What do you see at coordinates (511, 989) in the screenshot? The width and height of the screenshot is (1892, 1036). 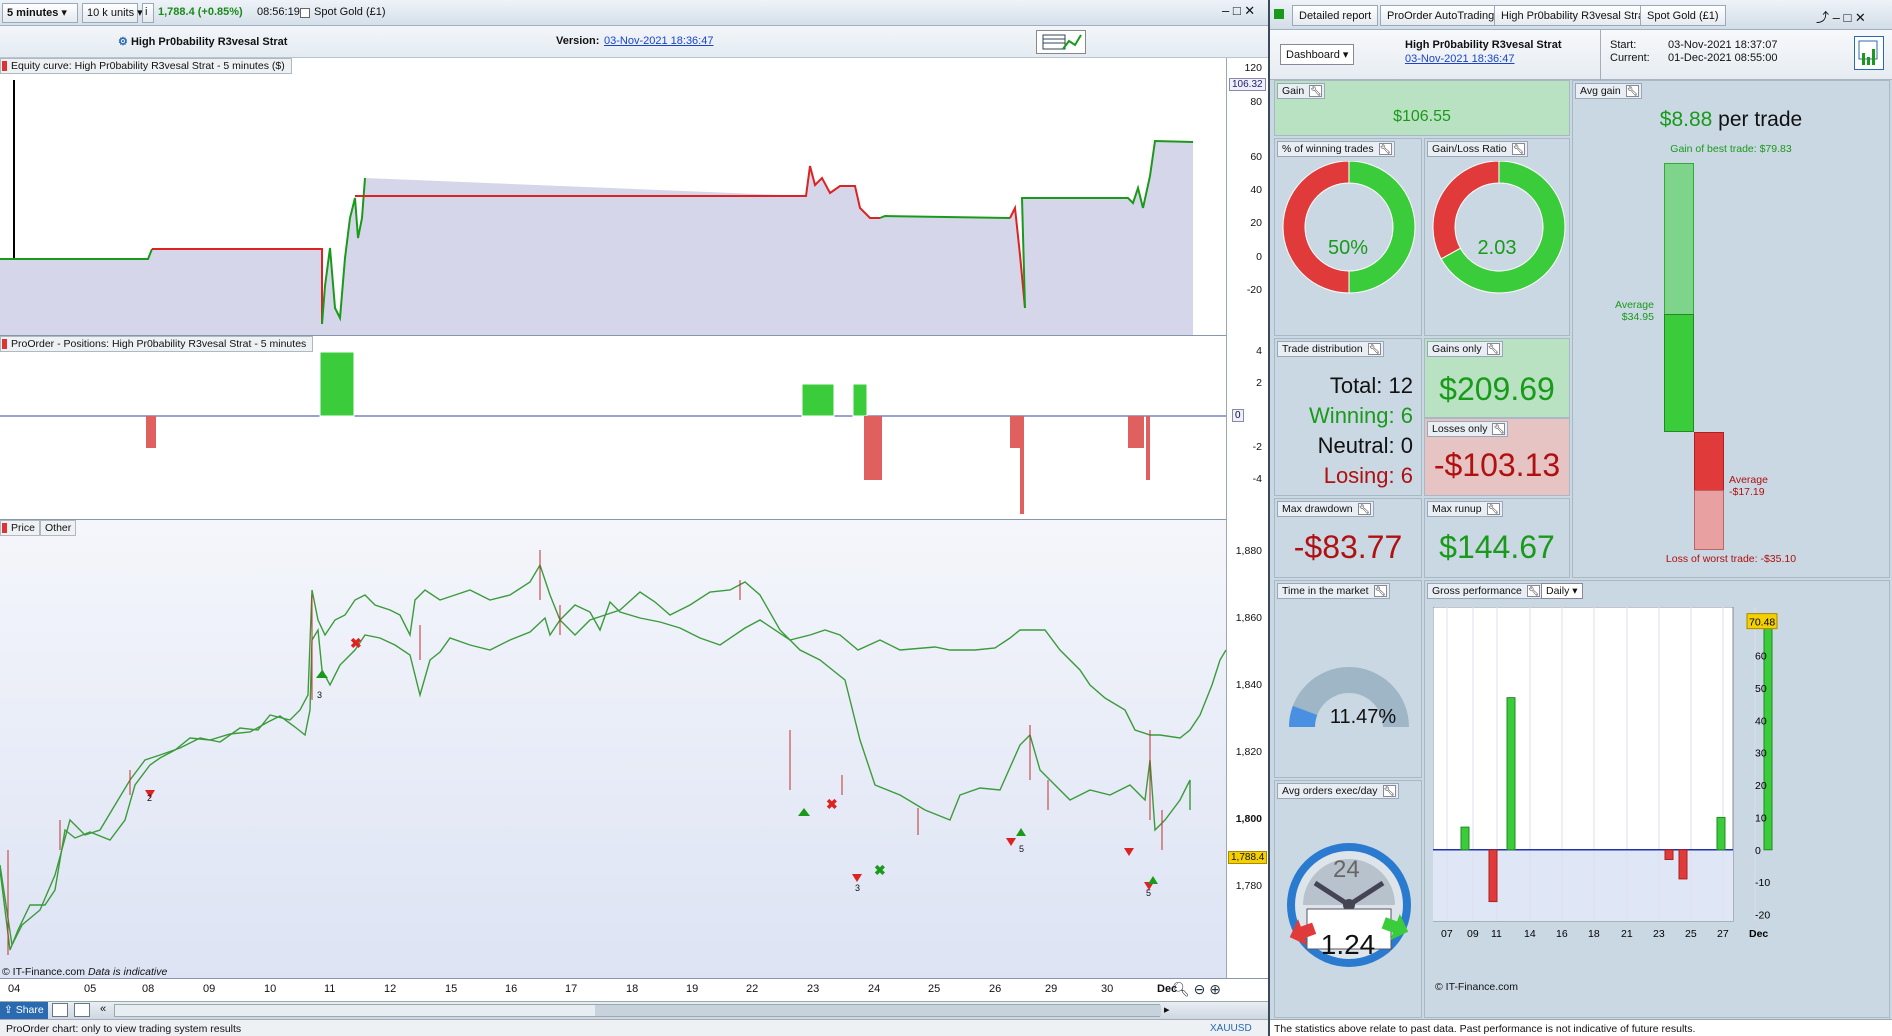 I see `x-tick: 16` at bounding box center [511, 989].